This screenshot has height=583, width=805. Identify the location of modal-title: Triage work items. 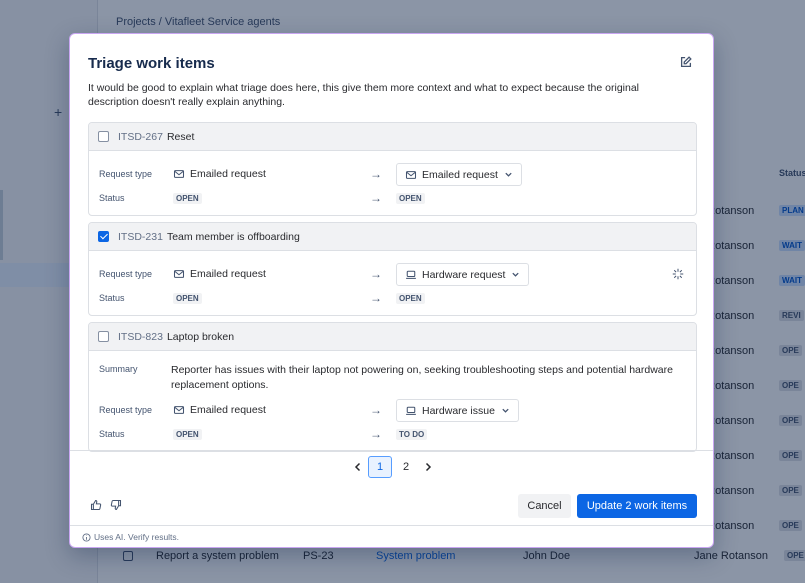
(151, 63).